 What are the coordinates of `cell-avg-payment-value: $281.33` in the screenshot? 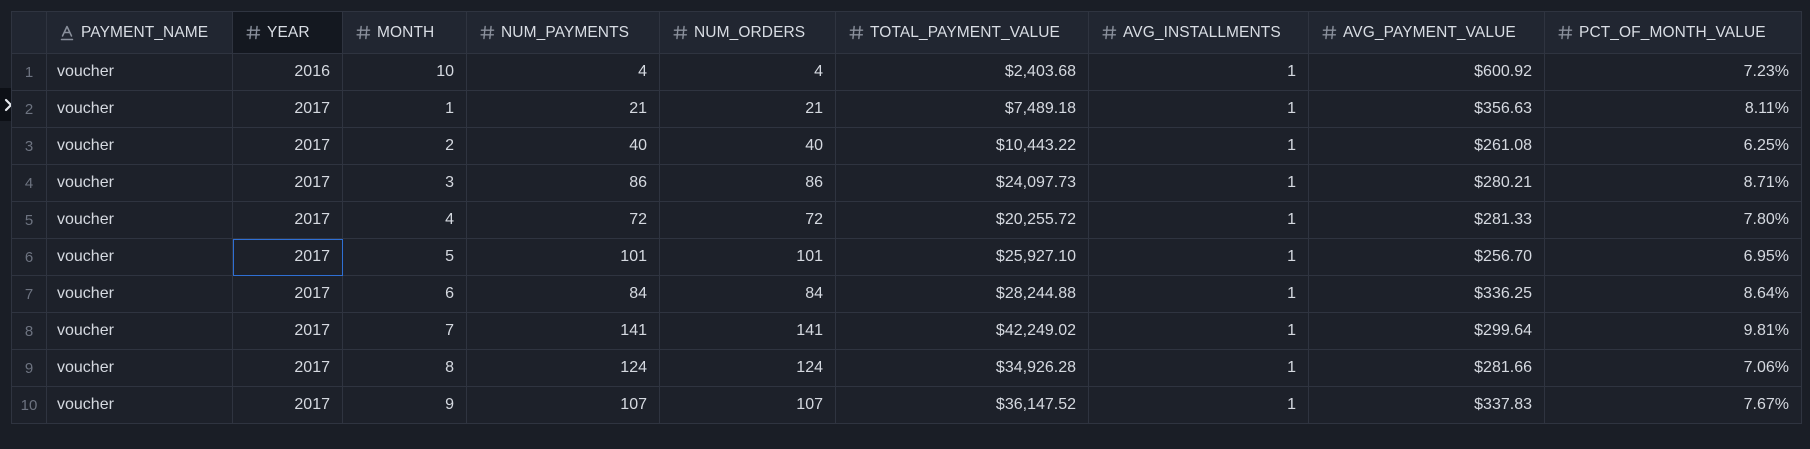 It's located at (1426, 220).